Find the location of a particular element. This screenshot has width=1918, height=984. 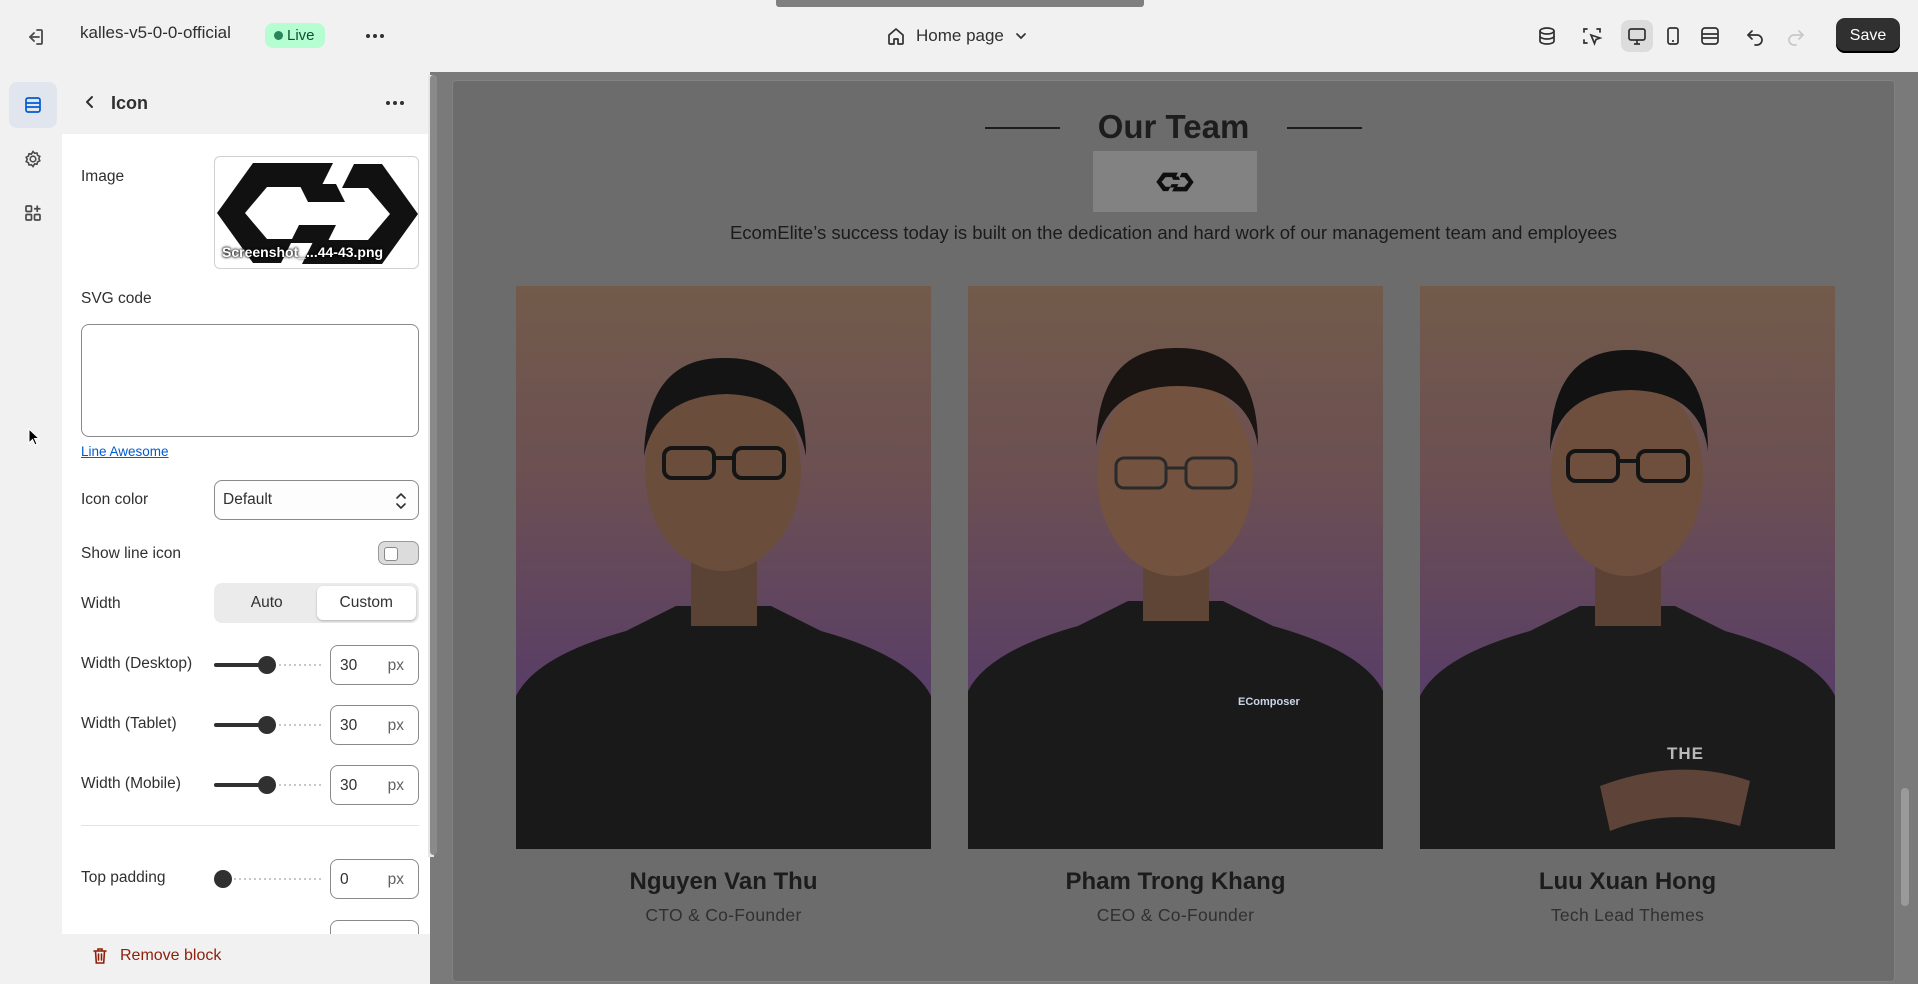

trash-icon is located at coordinates (100, 956).